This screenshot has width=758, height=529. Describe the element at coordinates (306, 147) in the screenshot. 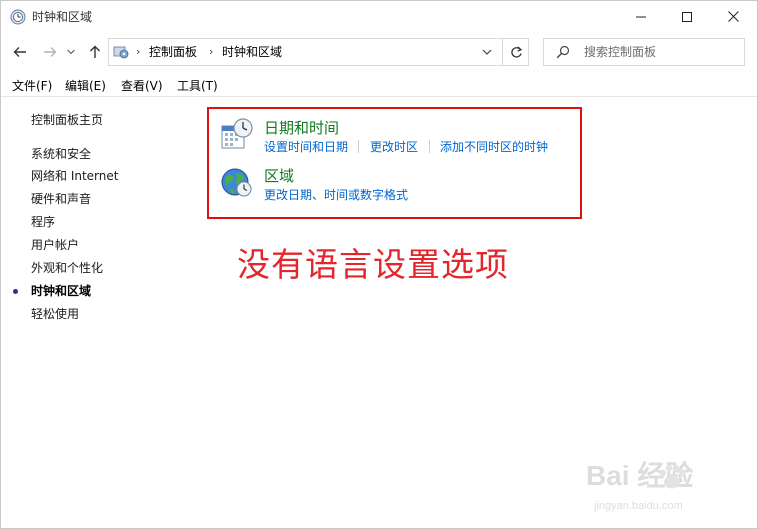

I see `set-time-date-link: 设置时间和日期` at that location.